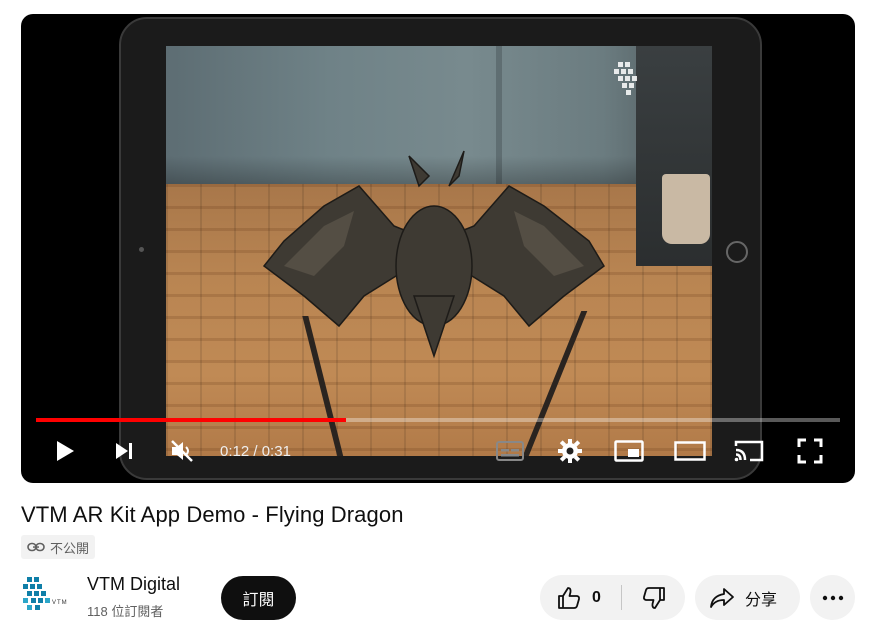 The width and height of the screenshot is (872, 628). Describe the element at coordinates (60, 603) in the screenshot. I see `svg-text: VTM` at that location.